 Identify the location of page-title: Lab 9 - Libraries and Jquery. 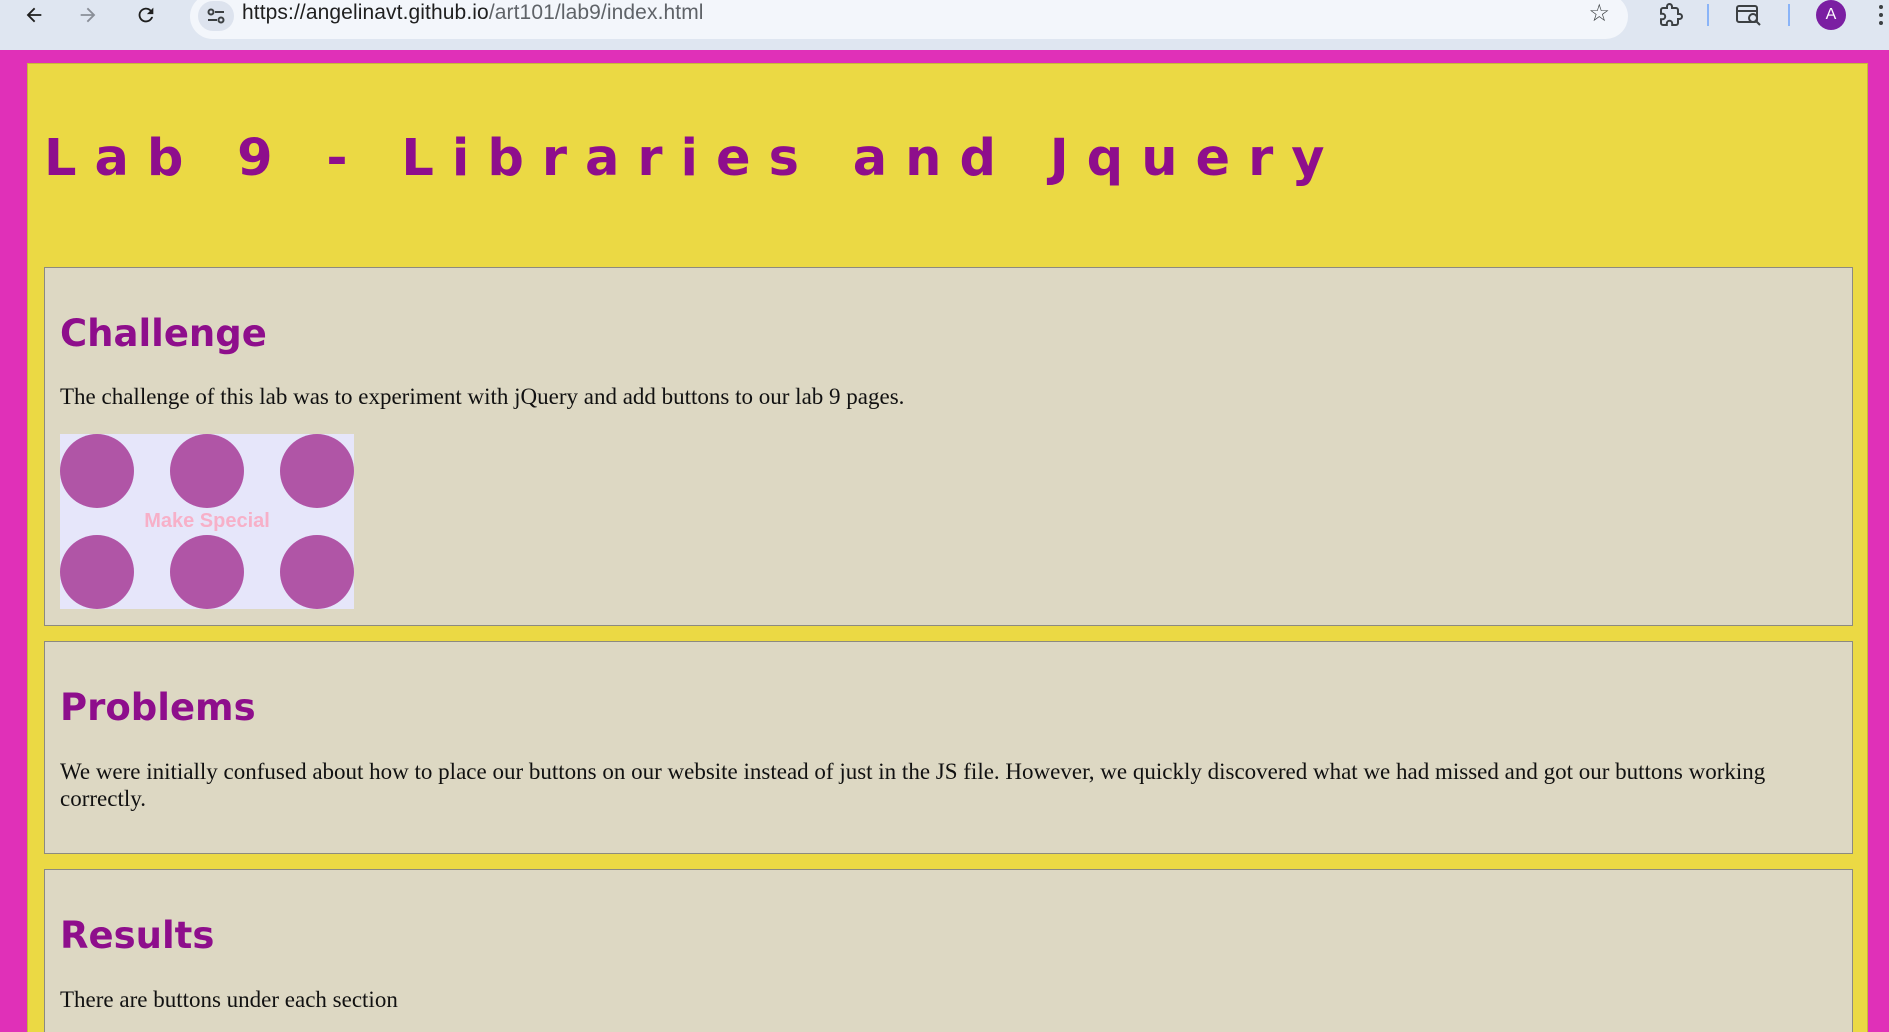
(693, 158).